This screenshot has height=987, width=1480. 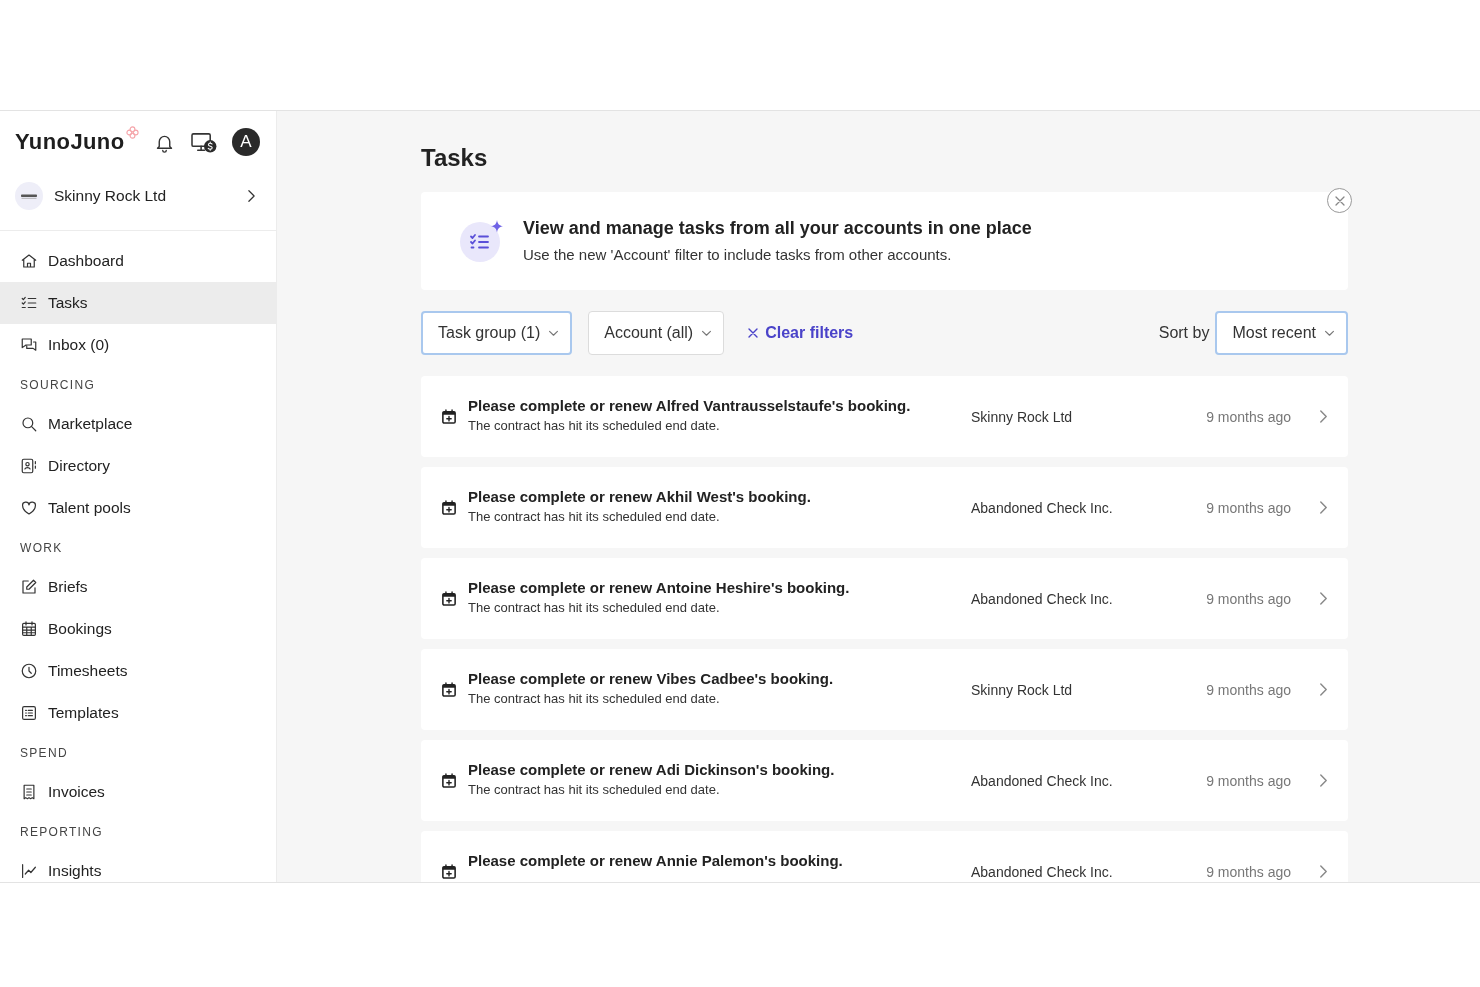 I want to click on clock-icon, so click(x=29, y=671).